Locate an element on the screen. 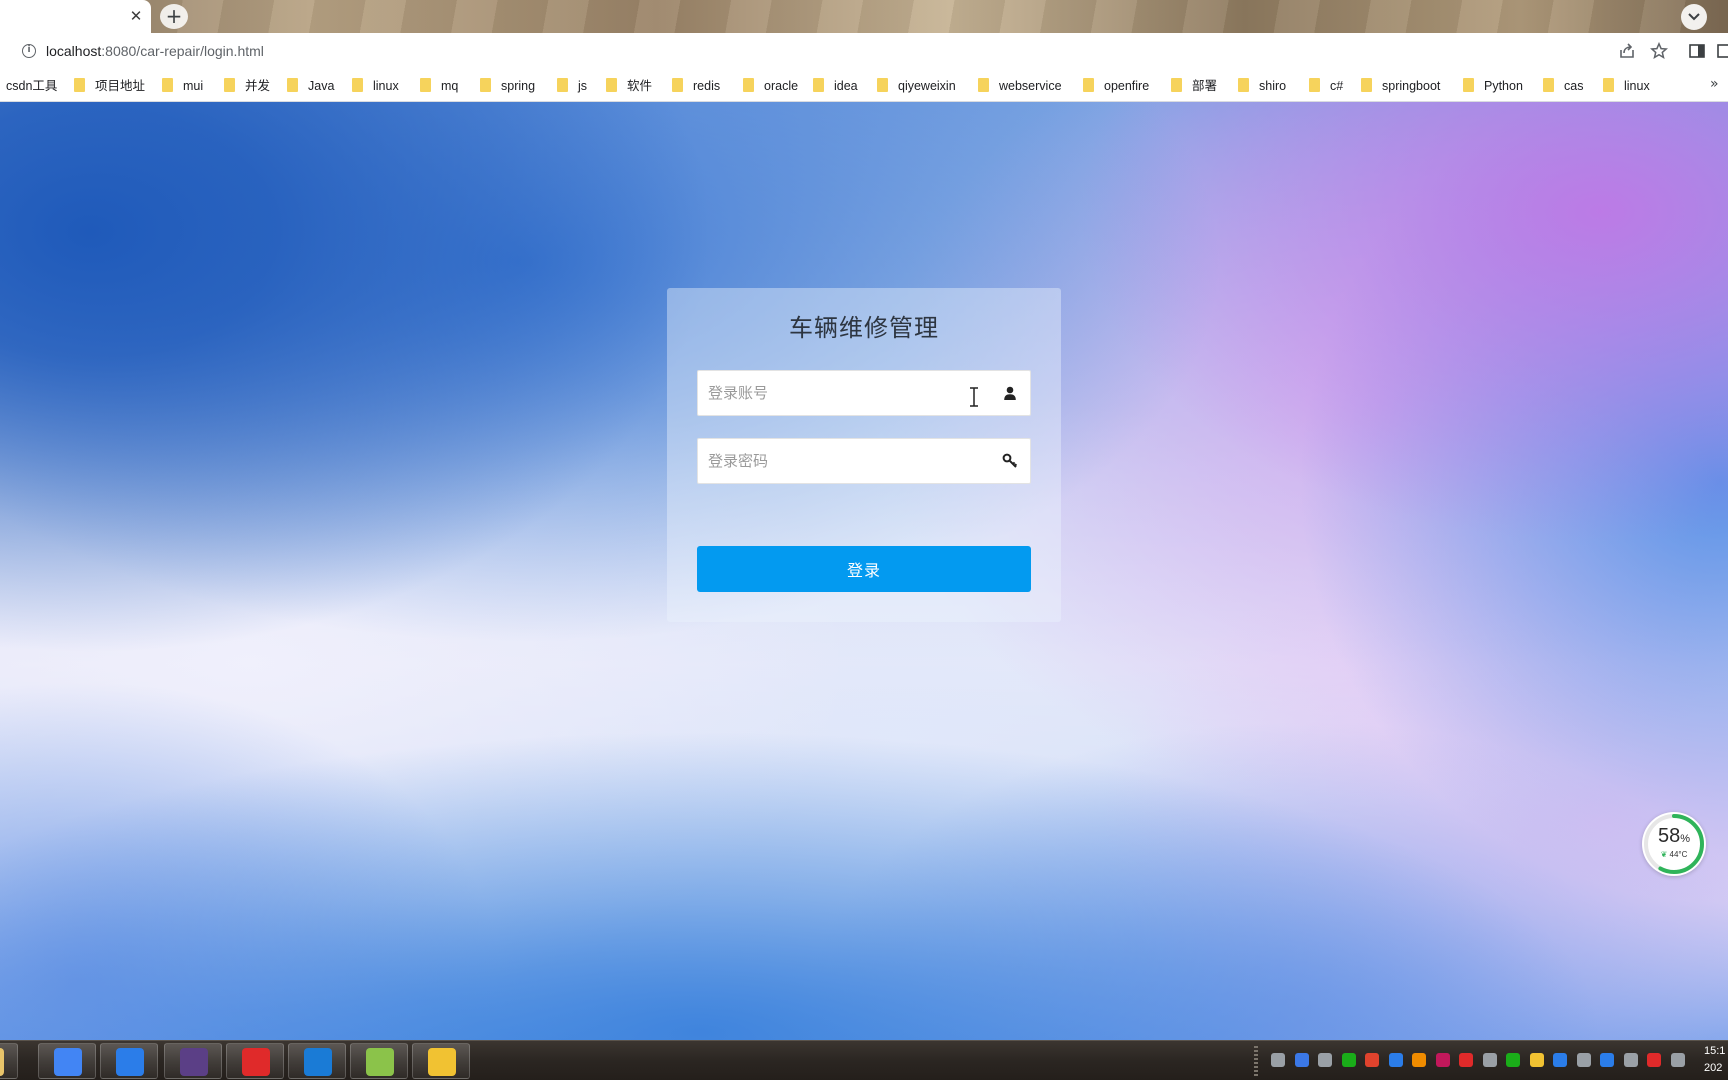 The width and height of the screenshot is (1728, 1080). java-ee-ide-icon is located at coordinates (194, 1062).